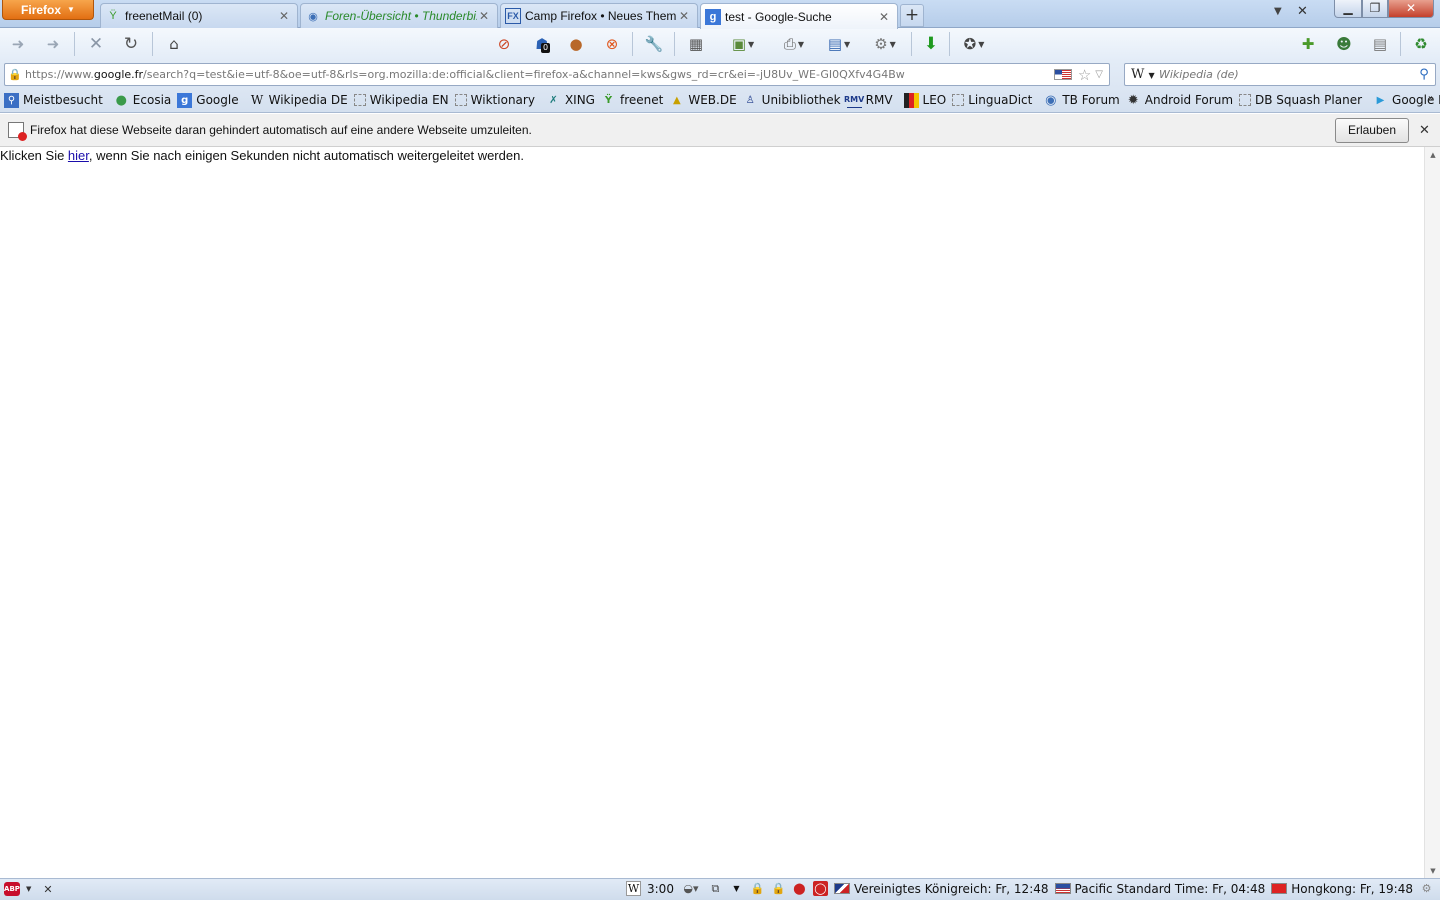 This screenshot has width=1440, height=900. I want to click on home-button: ⌂, so click(174, 44).